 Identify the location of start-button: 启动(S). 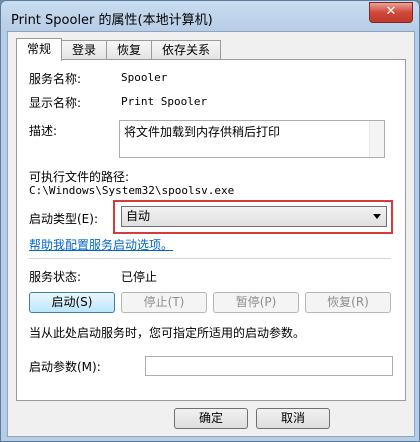
(72, 302).